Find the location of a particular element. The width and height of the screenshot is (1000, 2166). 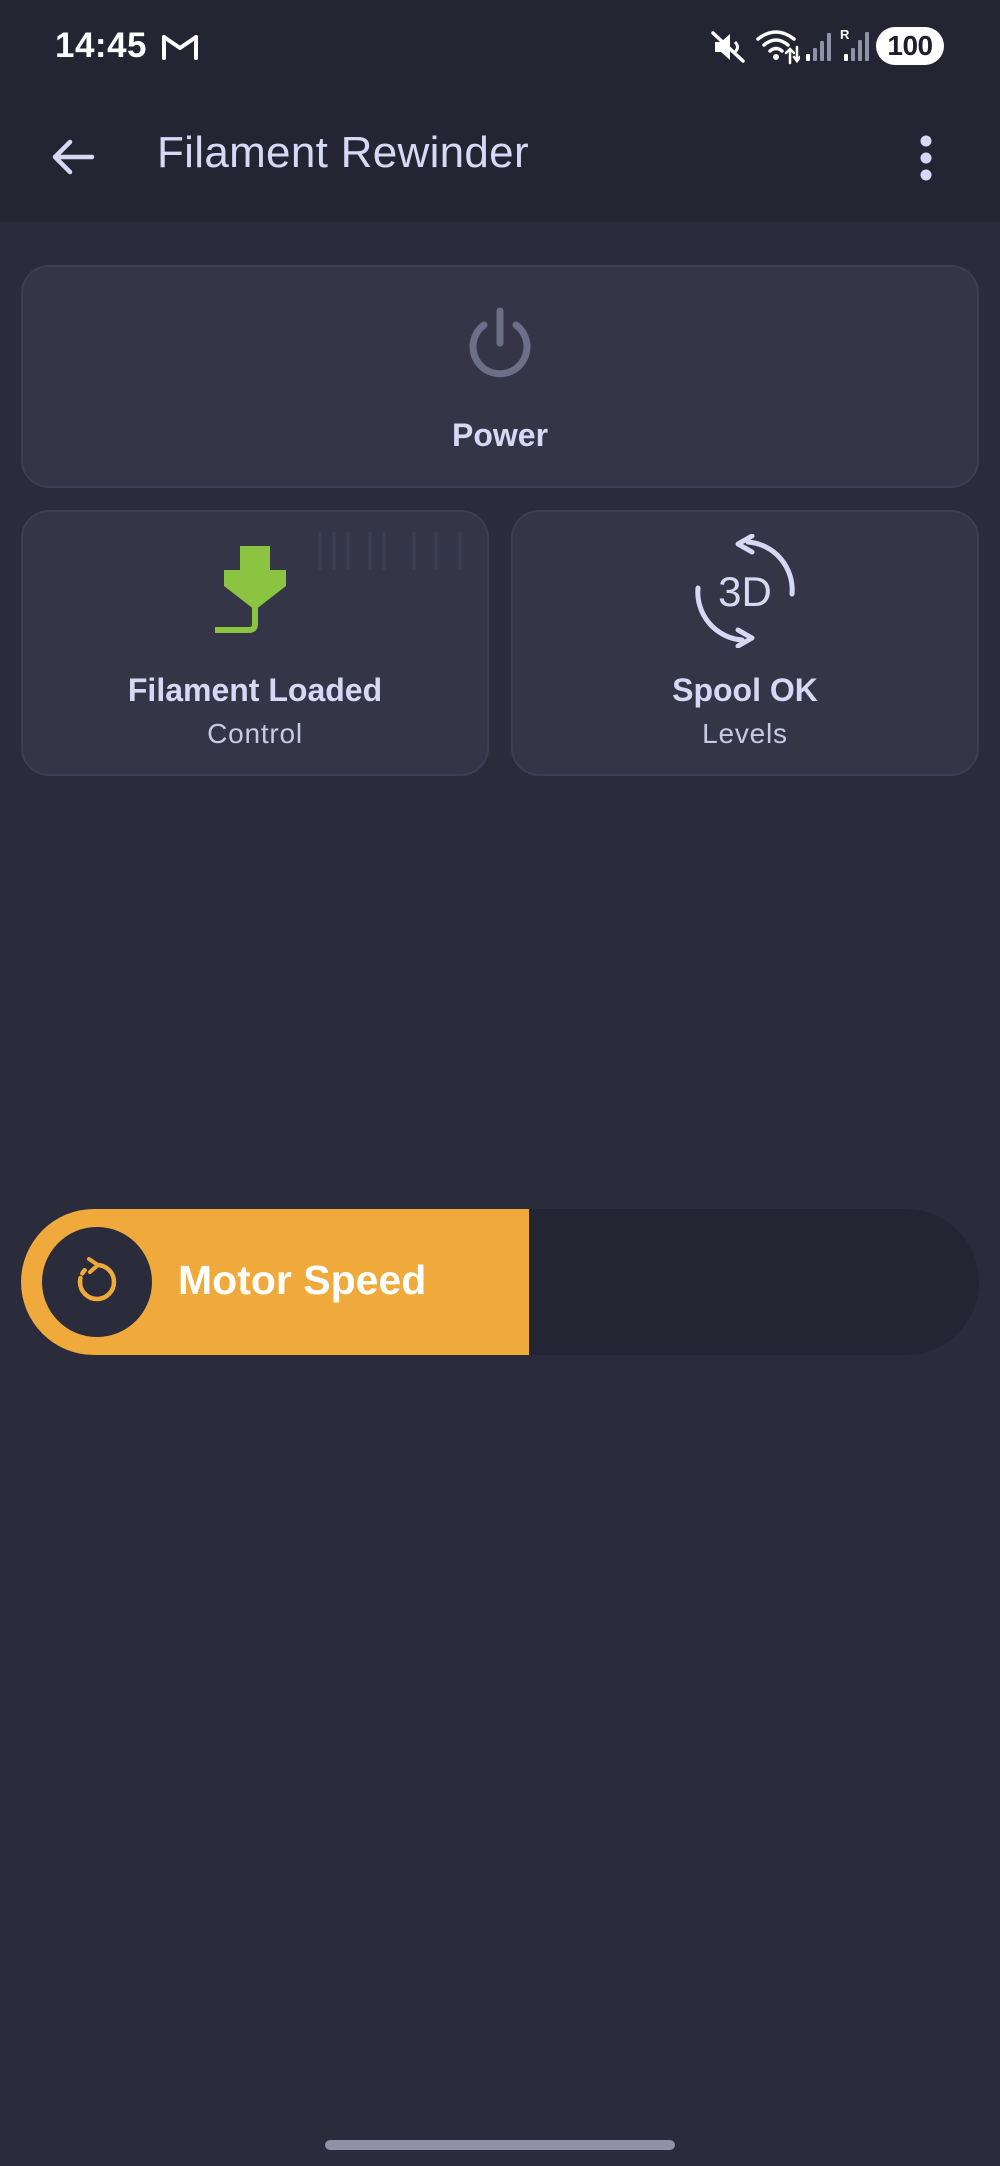

power-tile: Power is located at coordinates (500, 376).